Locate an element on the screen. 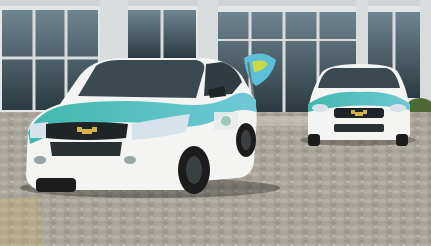 The image size is (431, 246). tire-front is located at coordinates (194, 170).